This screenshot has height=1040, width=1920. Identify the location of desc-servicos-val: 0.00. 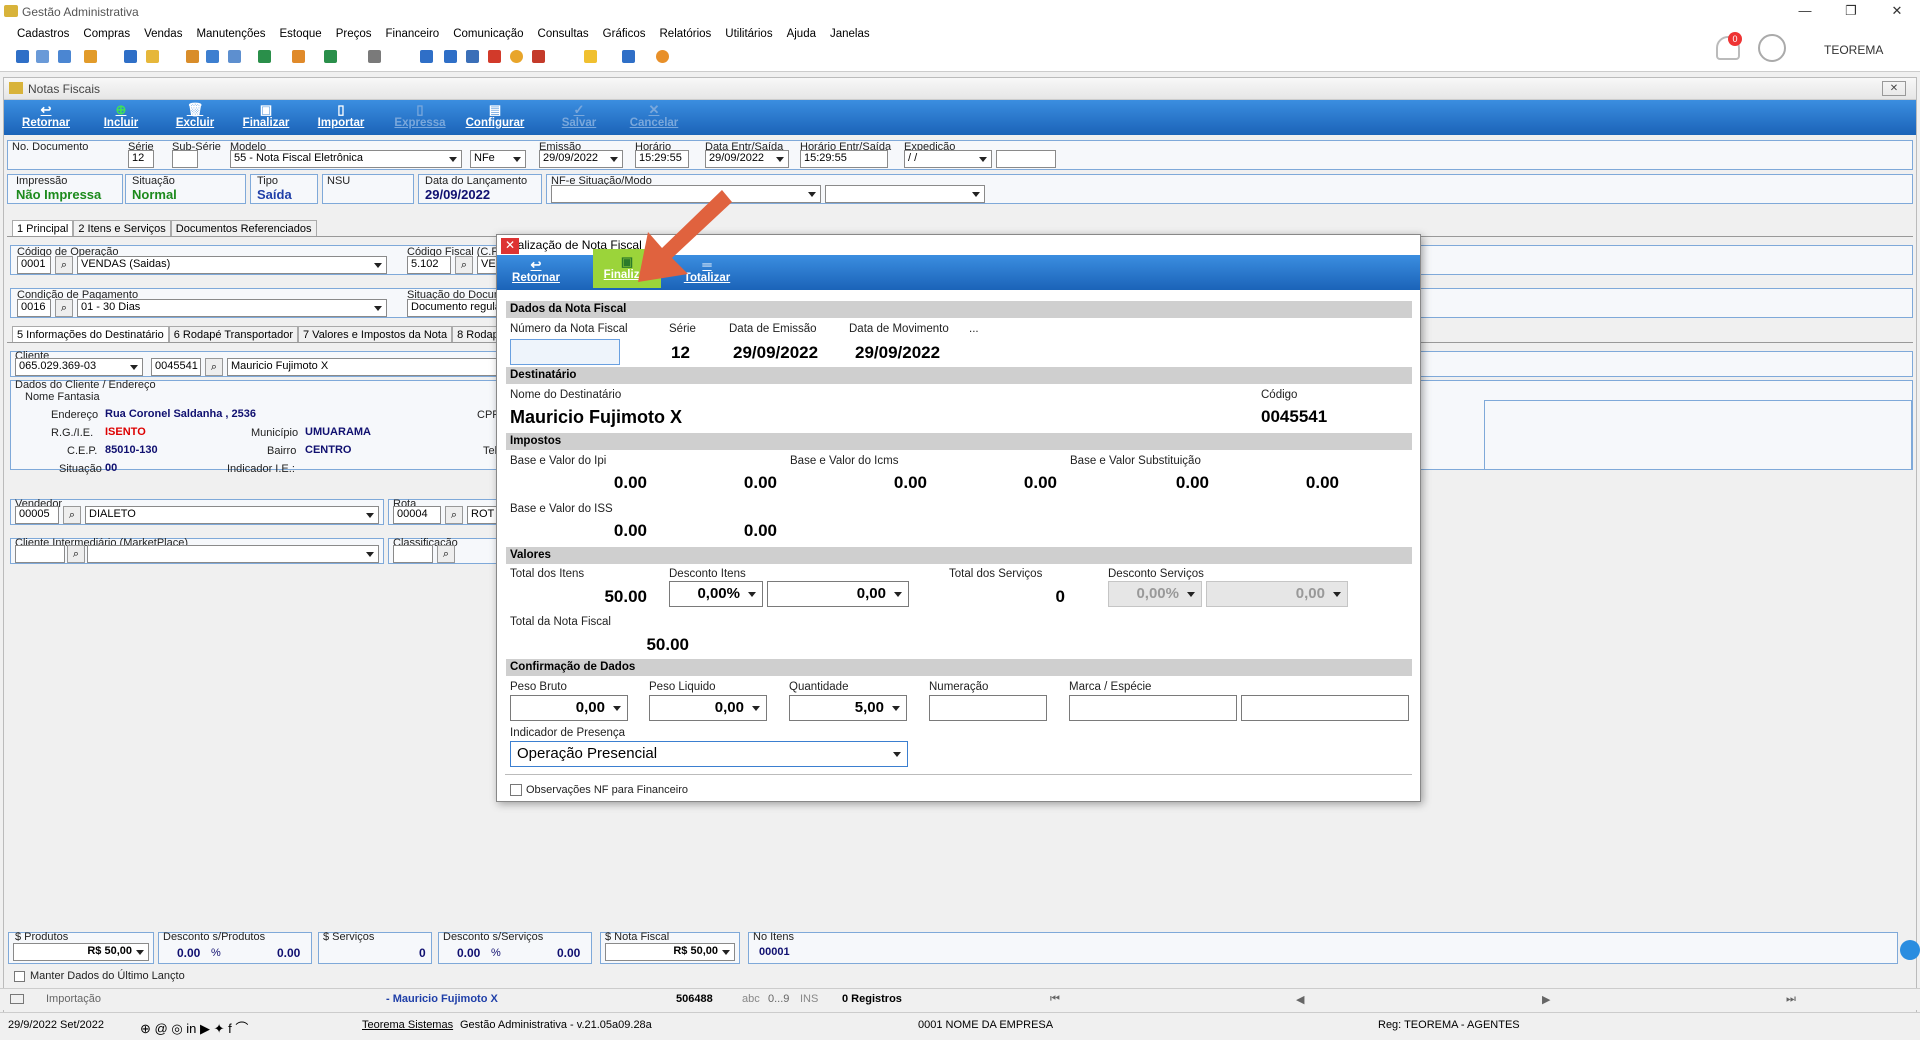
(568, 953).